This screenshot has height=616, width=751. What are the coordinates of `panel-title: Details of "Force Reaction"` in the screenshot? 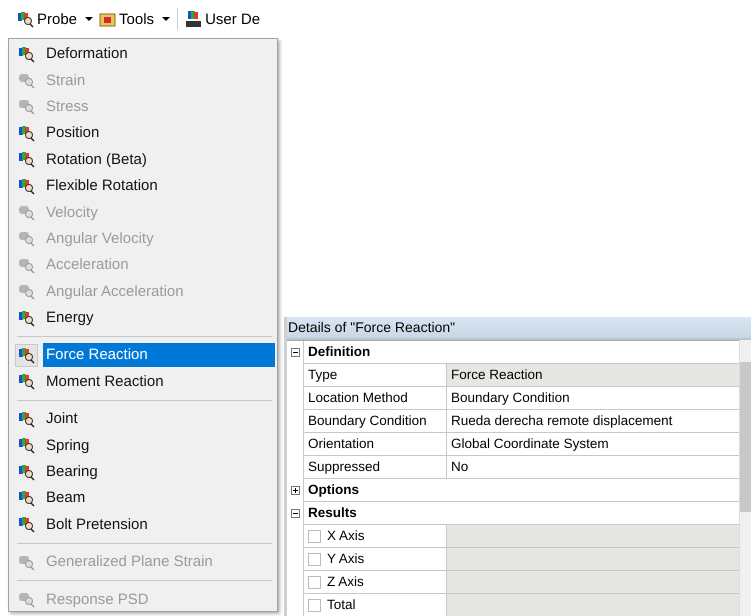 It's located at (519, 328).